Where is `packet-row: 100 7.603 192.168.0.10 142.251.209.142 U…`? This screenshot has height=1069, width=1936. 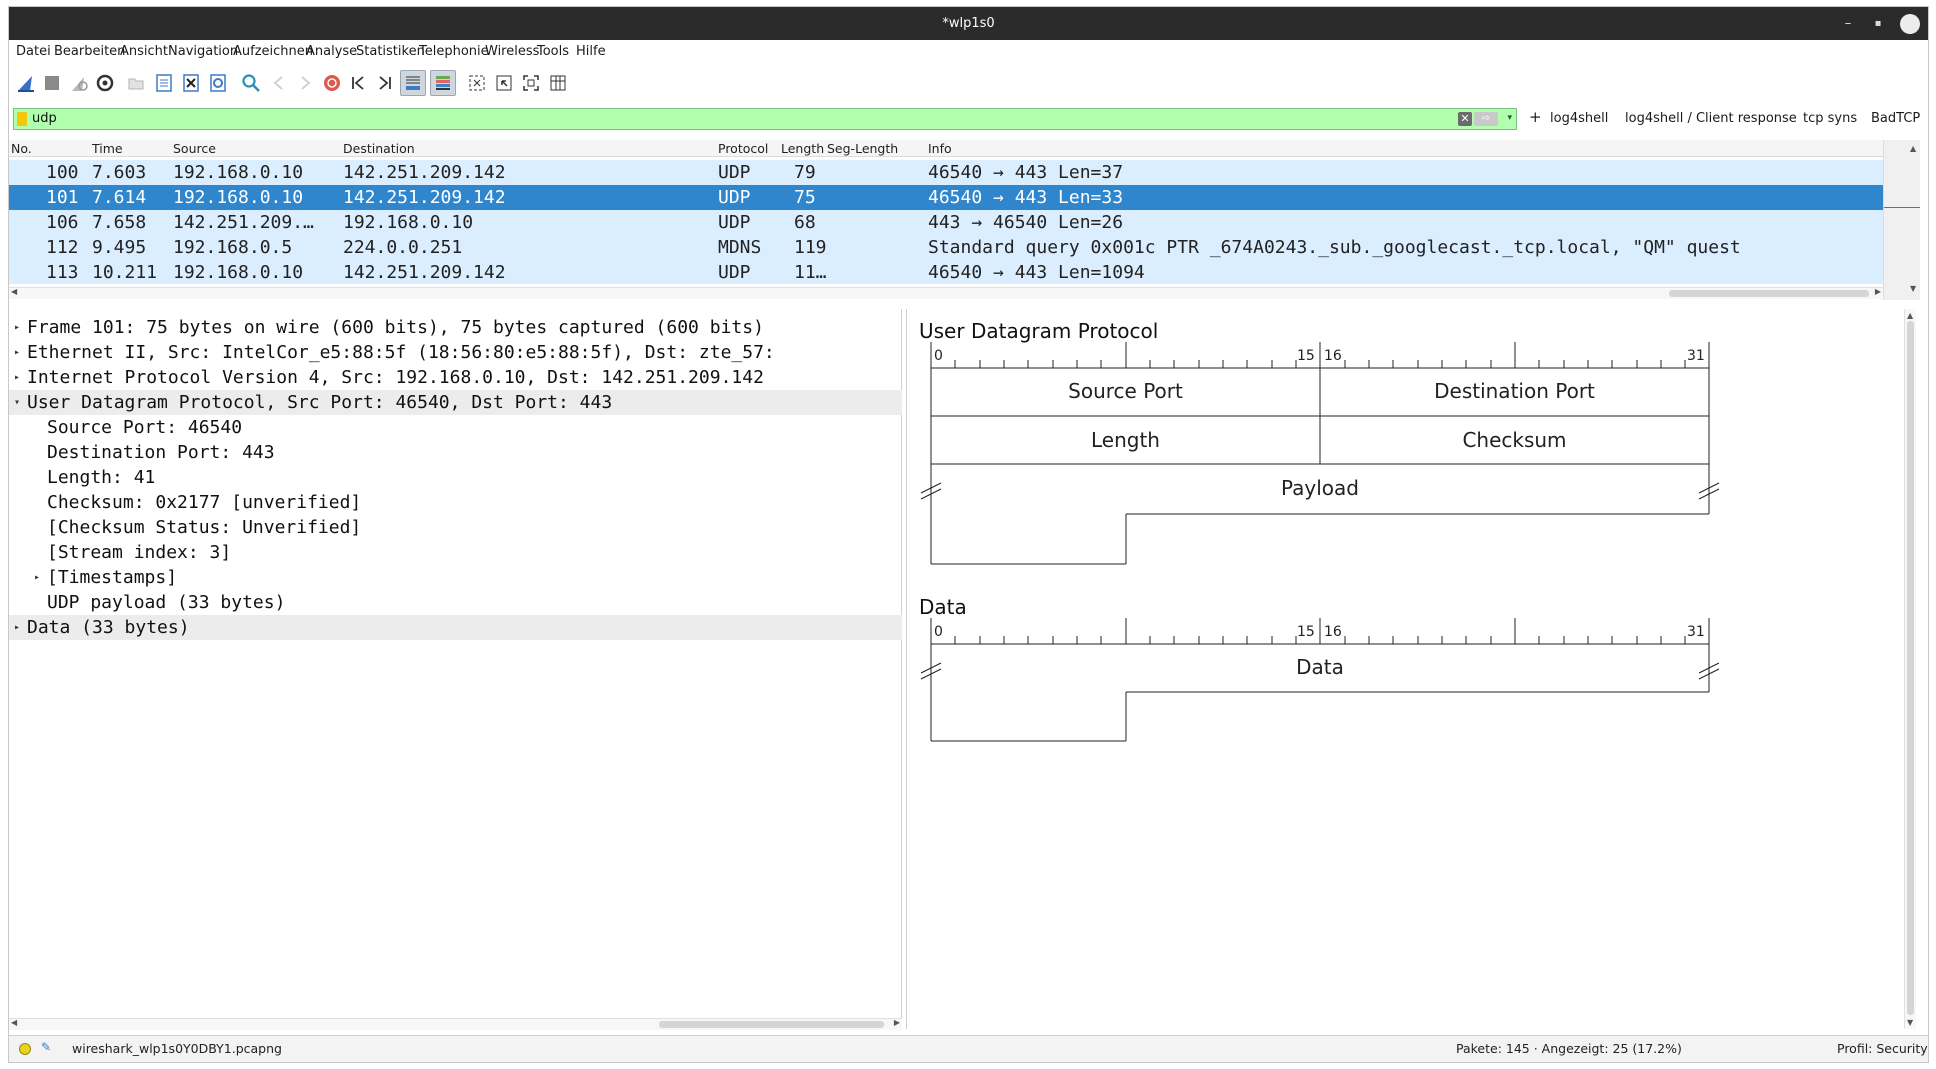
packet-row: 100 7.603 192.168.0.10 142.251.209.142 U… is located at coordinates (946, 172).